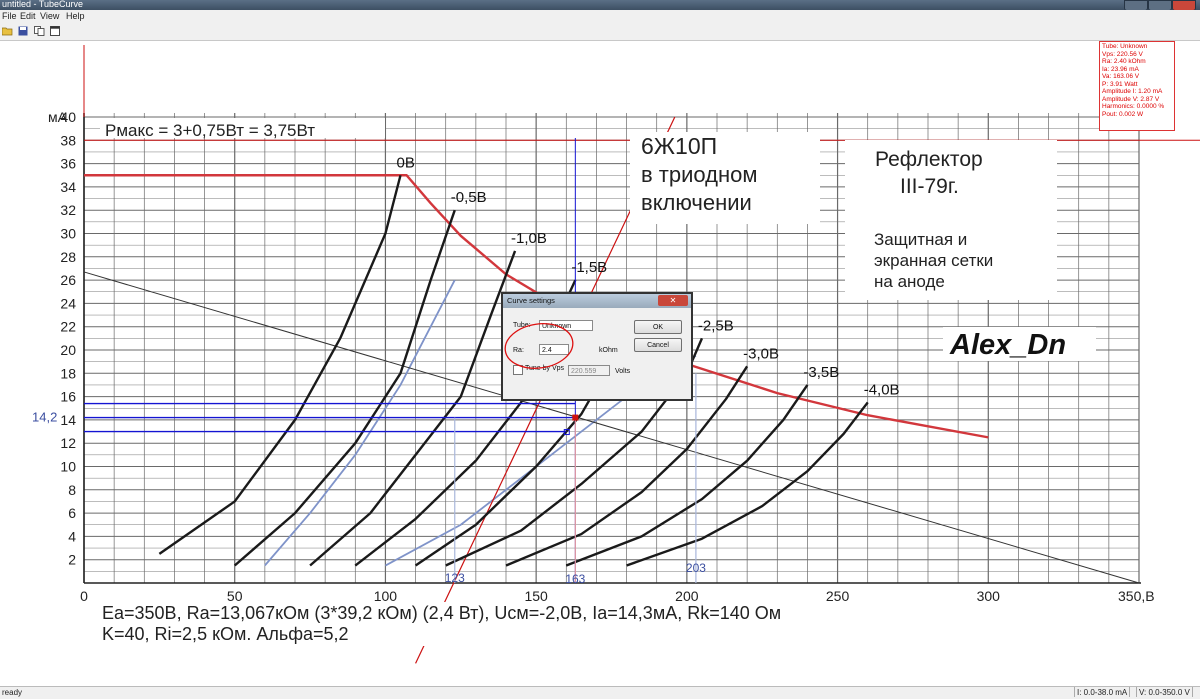 The width and height of the screenshot is (1200, 699). What do you see at coordinates (589, 267) in the screenshot?
I see `curve-label: -1,5В` at bounding box center [589, 267].